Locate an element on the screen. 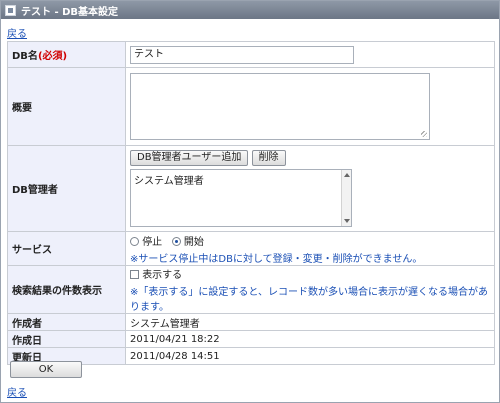  service-note: ※サービス停止中はDBに対して登録・変更・削除ができません。 is located at coordinates (276, 259).